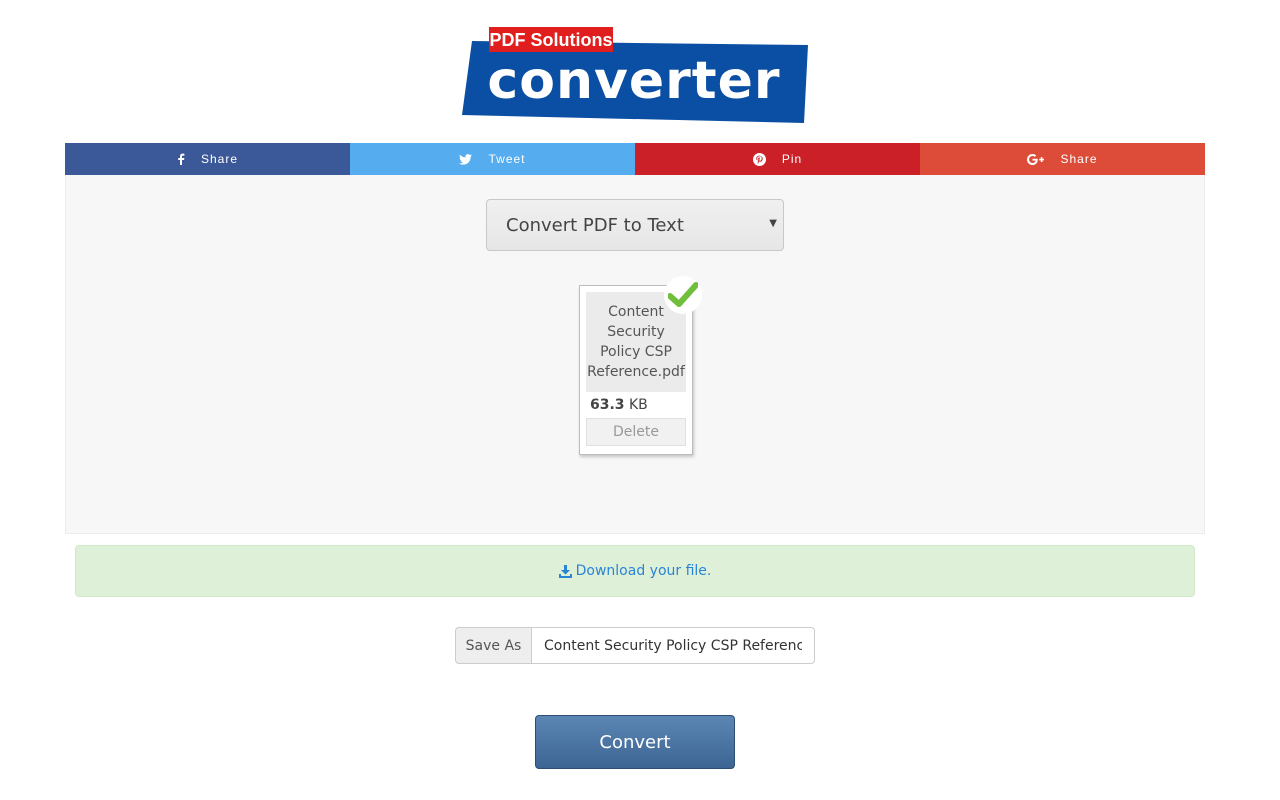  I want to click on logo-word: converter, so click(633, 81).